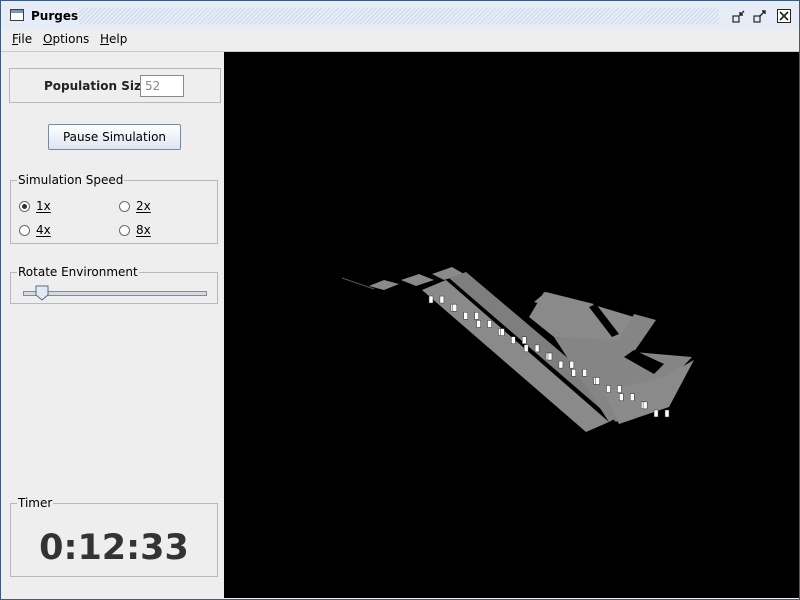 Image resolution: width=800 pixels, height=600 pixels. Describe the element at coordinates (114, 208) in the screenshot. I see `simulation-speed-group: Simulation Speed 1x 2x 4x 8x` at that location.